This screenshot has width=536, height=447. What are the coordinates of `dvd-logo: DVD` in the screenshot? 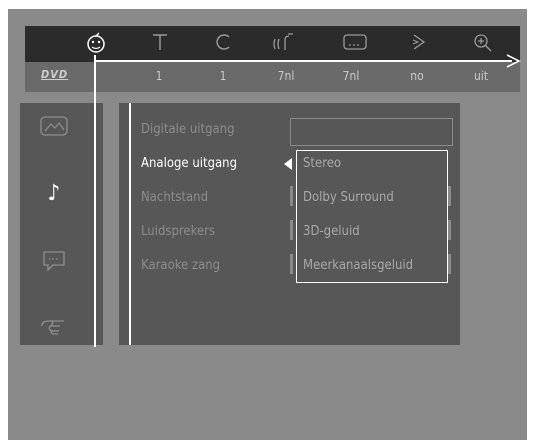 It's located at (55, 74).